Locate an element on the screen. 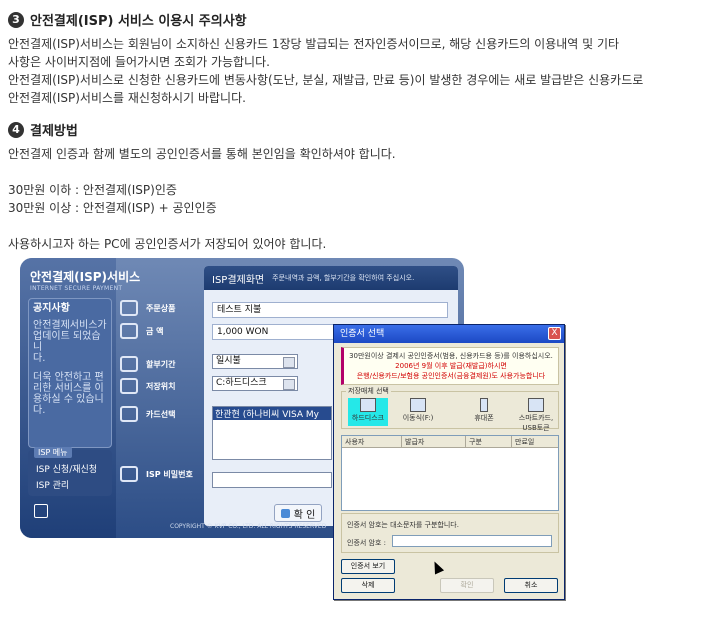 The height and width of the screenshot is (619, 710). media-phone: 휴대폰 is located at coordinates (484, 410).